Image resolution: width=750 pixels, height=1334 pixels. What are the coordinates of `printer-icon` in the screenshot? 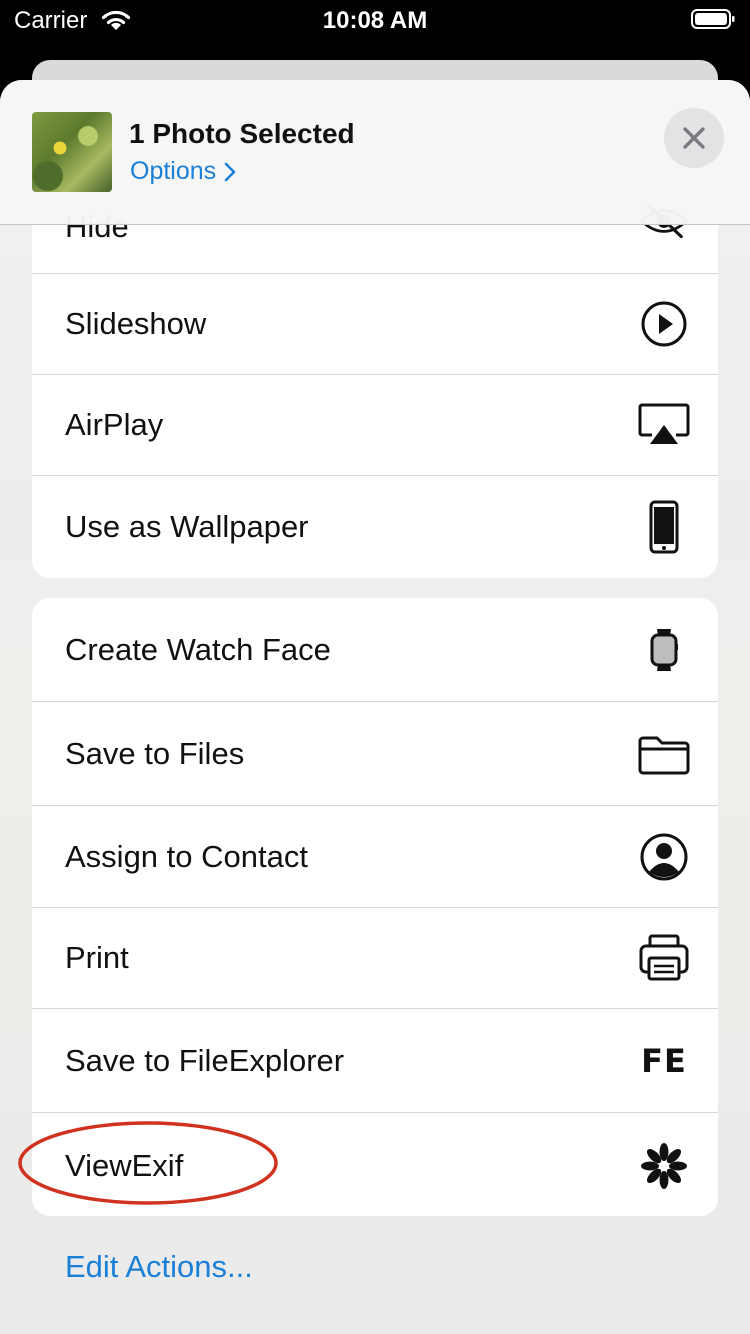 It's located at (664, 958).